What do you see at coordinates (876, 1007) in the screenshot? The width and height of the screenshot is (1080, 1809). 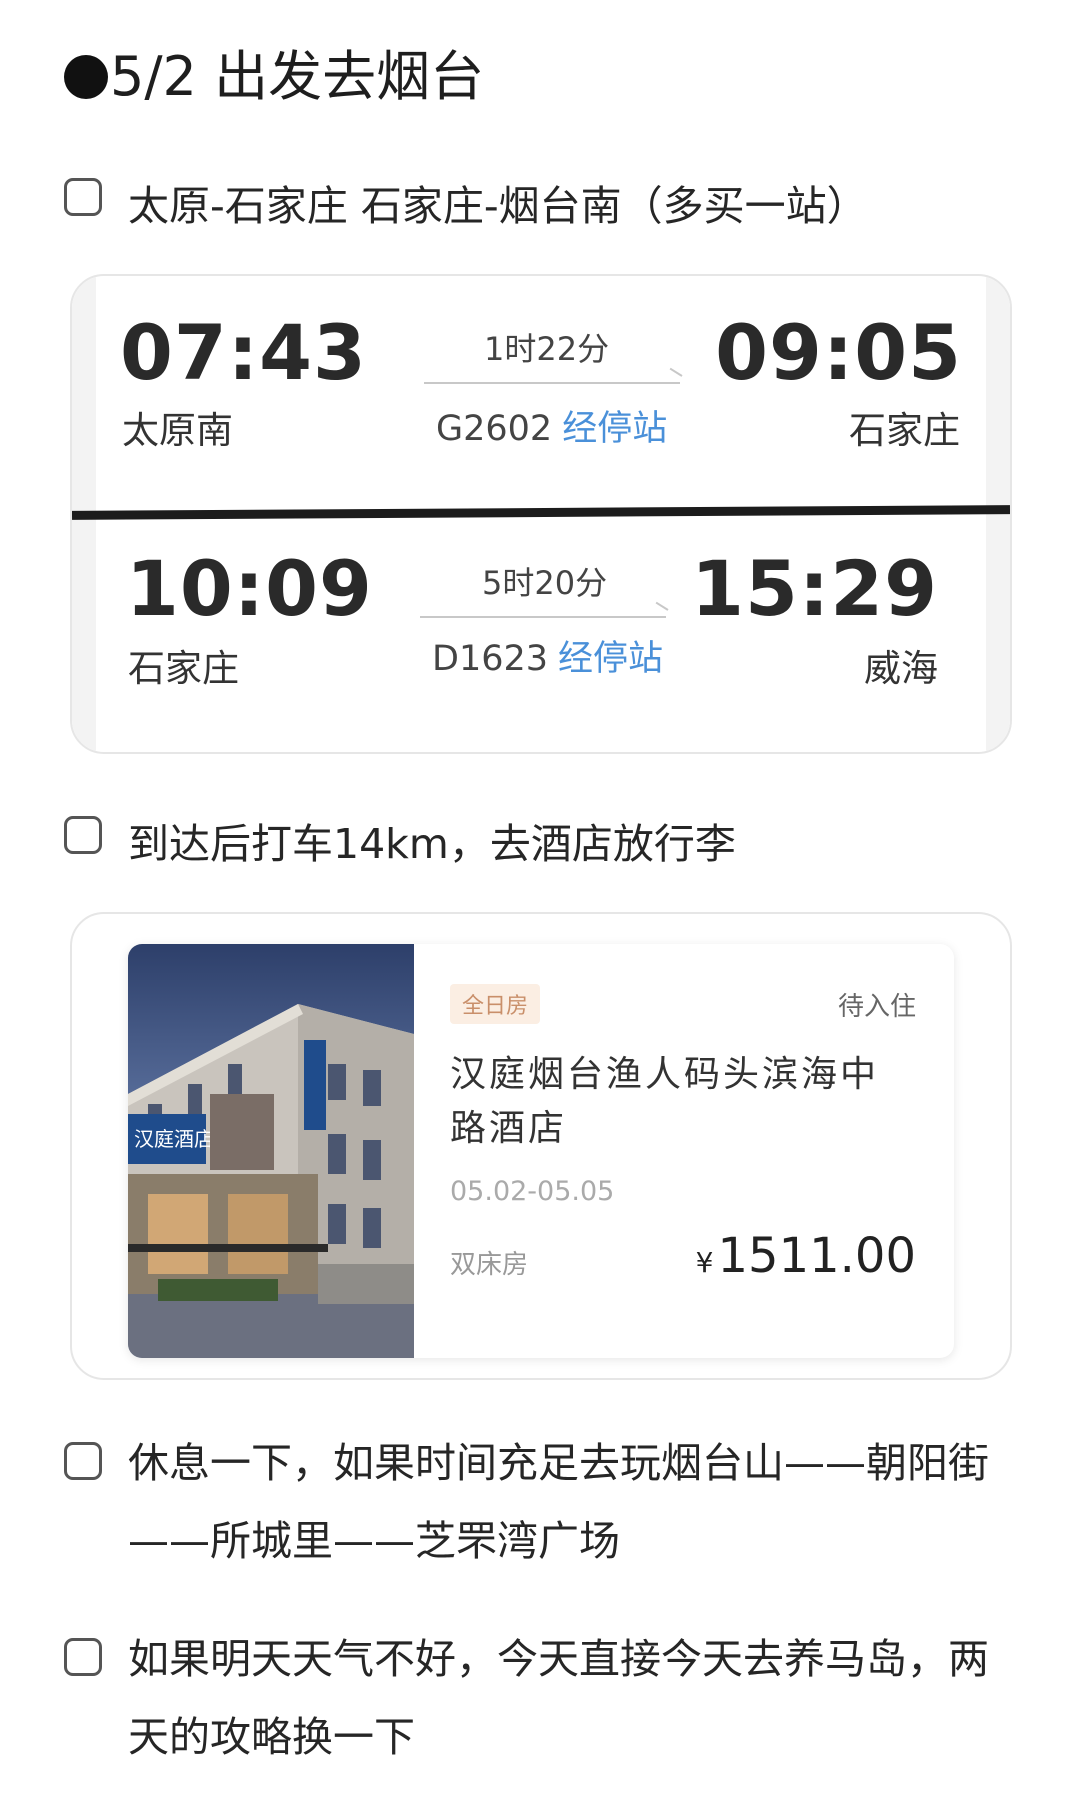 I see `order-status: 待入住` at bounding box center [876, 1007].